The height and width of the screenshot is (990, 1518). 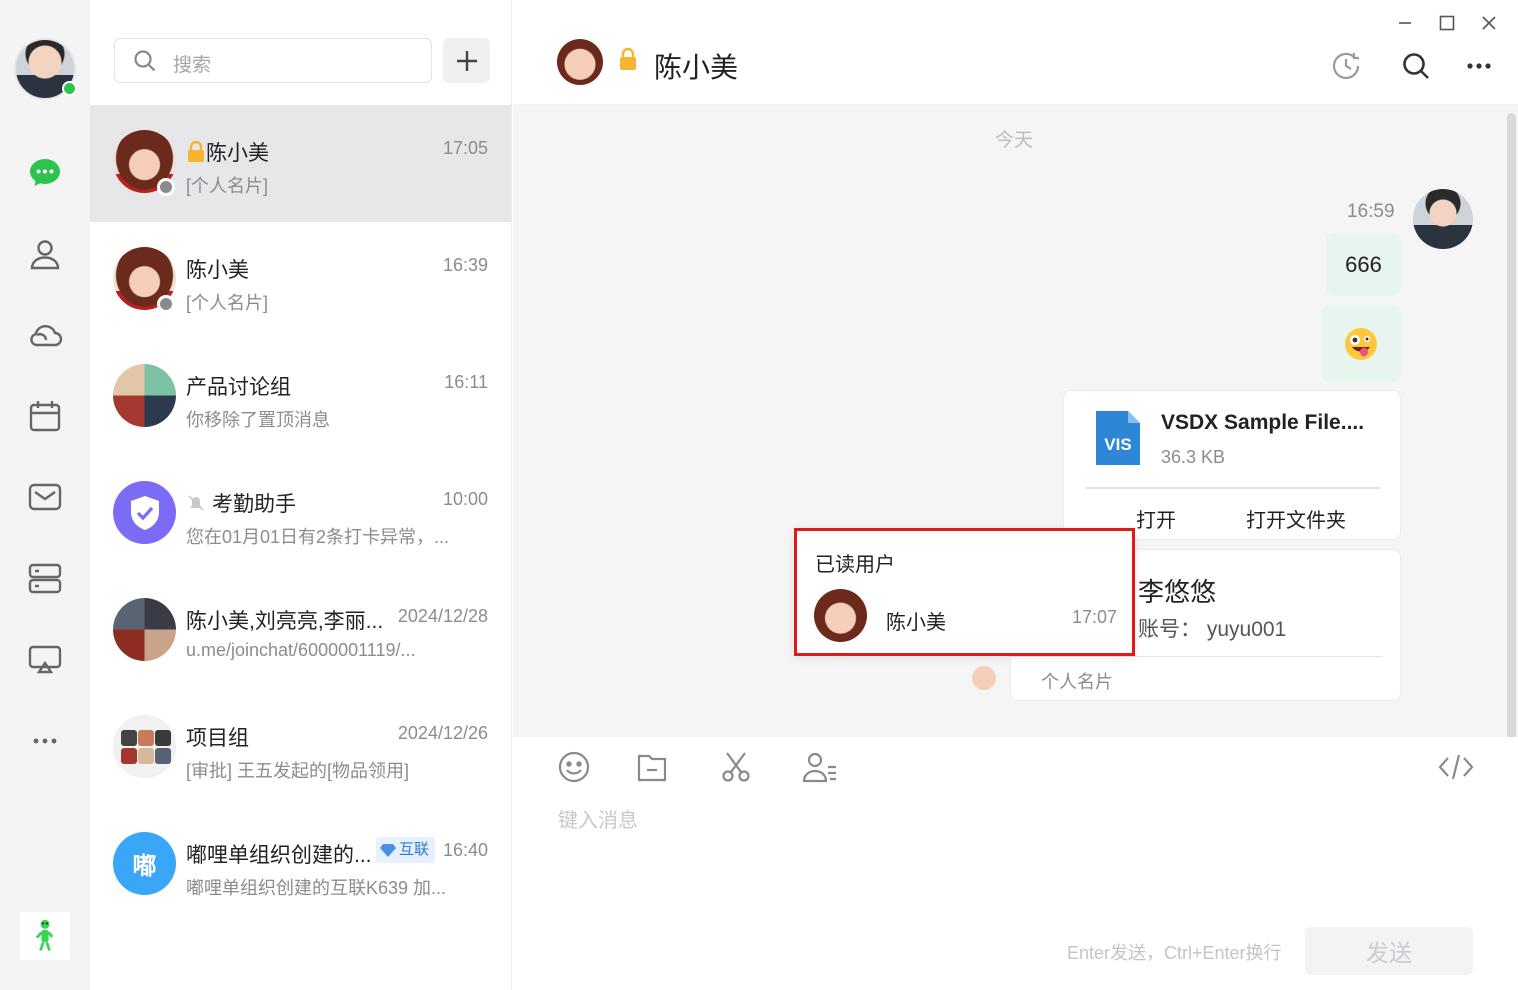 I want to click on chat-preview: [审批] 王五发起的[物品领用], so click(x=298, y=771).